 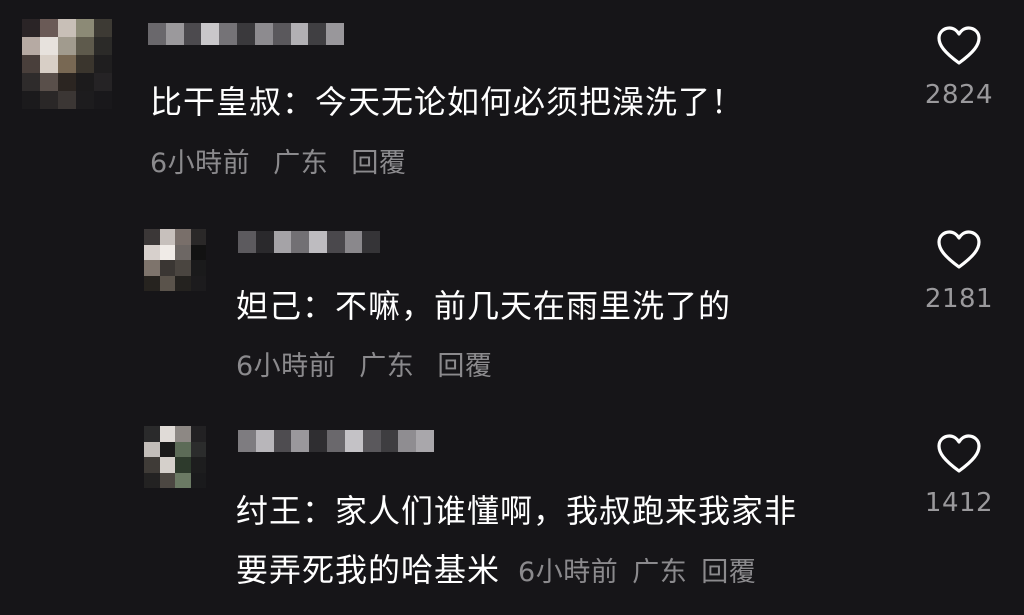 I want to click on comment-text: 妲己：不嘛，前几天在雨里洗了的, so click(x=484, y=306).